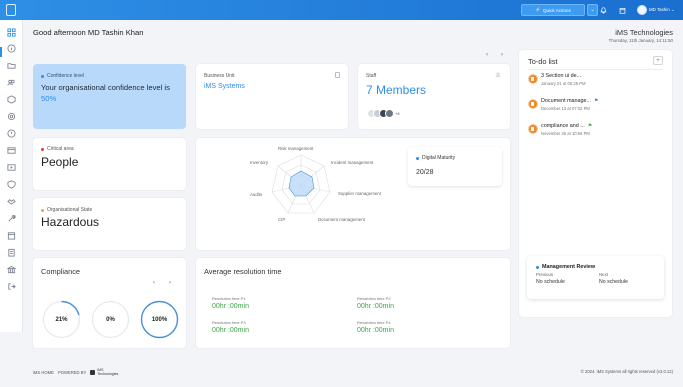 The width and height of the screenshot is (683, 387). I want to click on user-icon, so click(498, 76).